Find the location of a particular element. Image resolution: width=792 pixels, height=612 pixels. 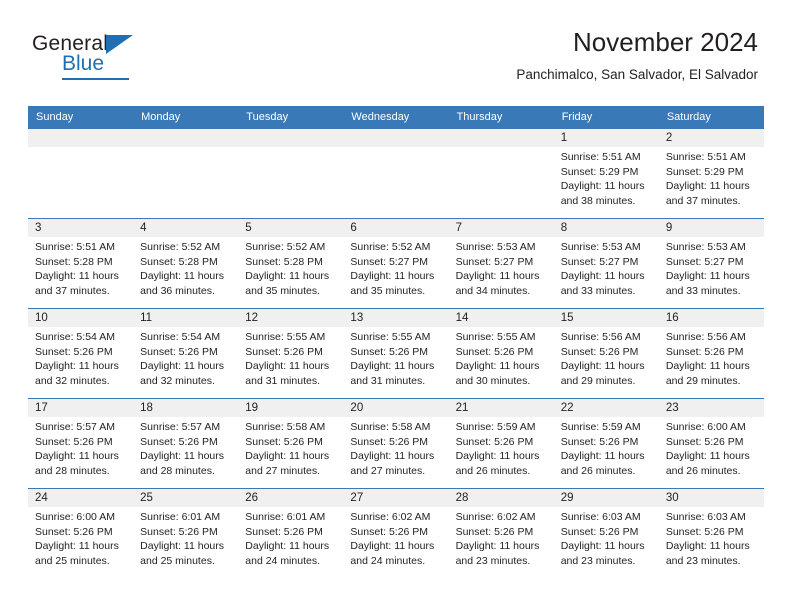

sunset-text: Sunset: 5:29 PM is located at coordinates (599, 171).